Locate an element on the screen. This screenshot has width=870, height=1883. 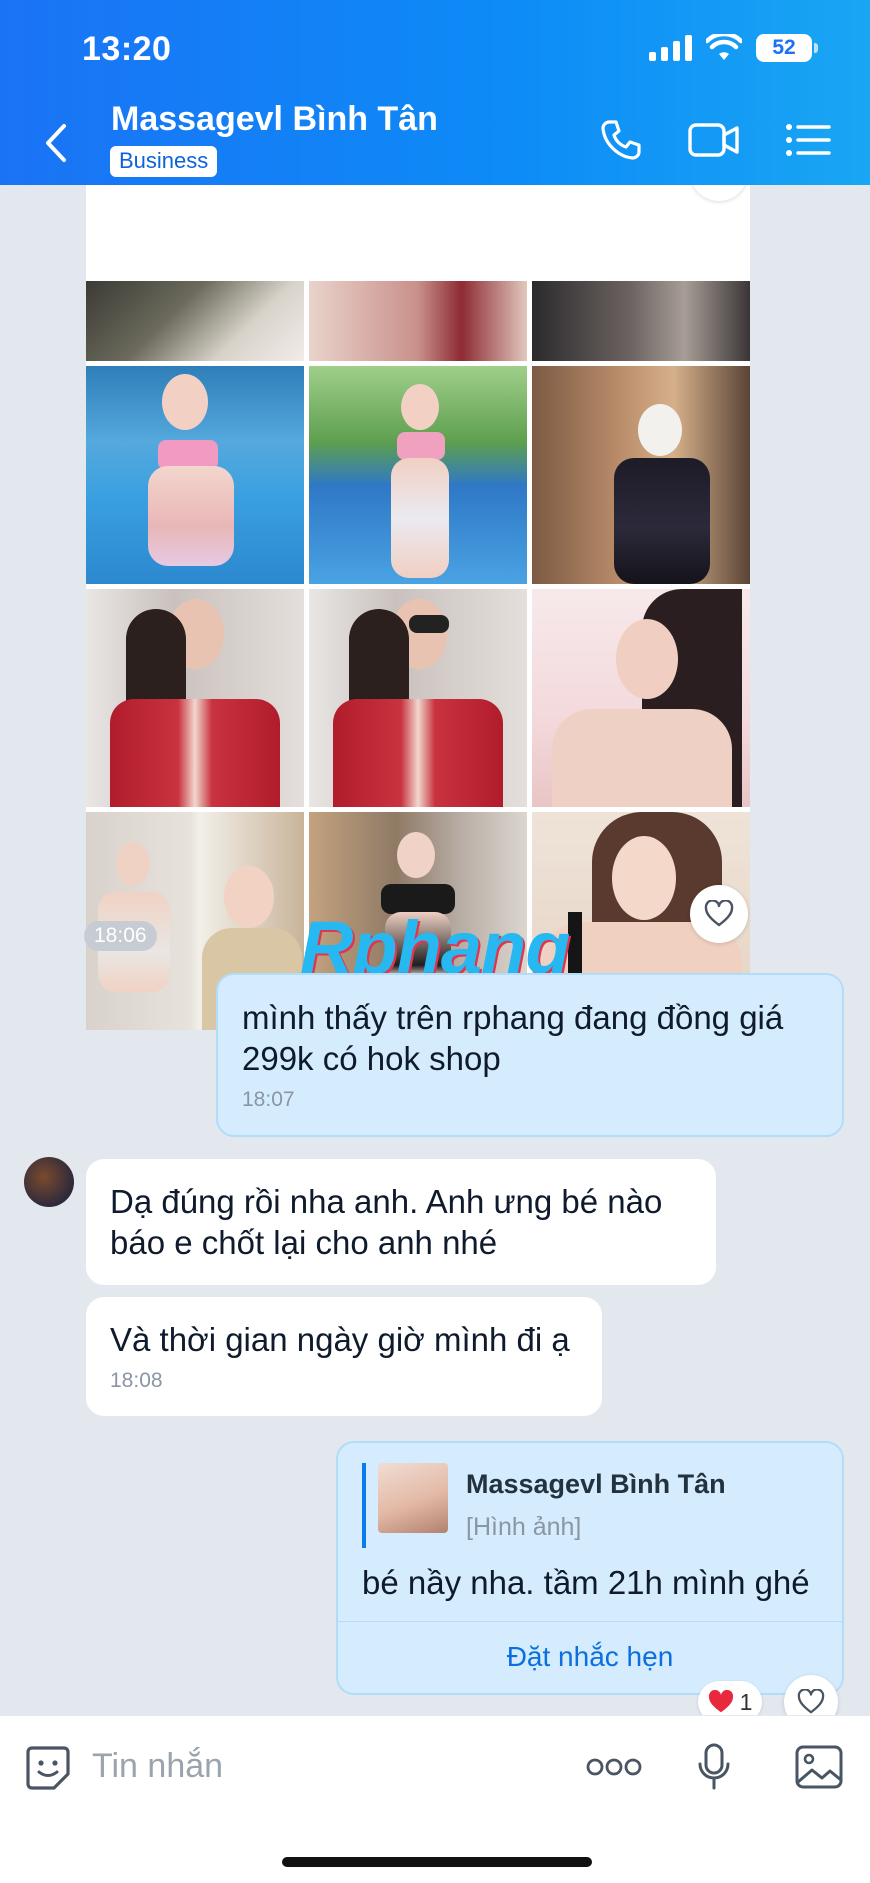
set-reminder-link: Đặt nhắc hẹn is located at coordinates (590, 1649).